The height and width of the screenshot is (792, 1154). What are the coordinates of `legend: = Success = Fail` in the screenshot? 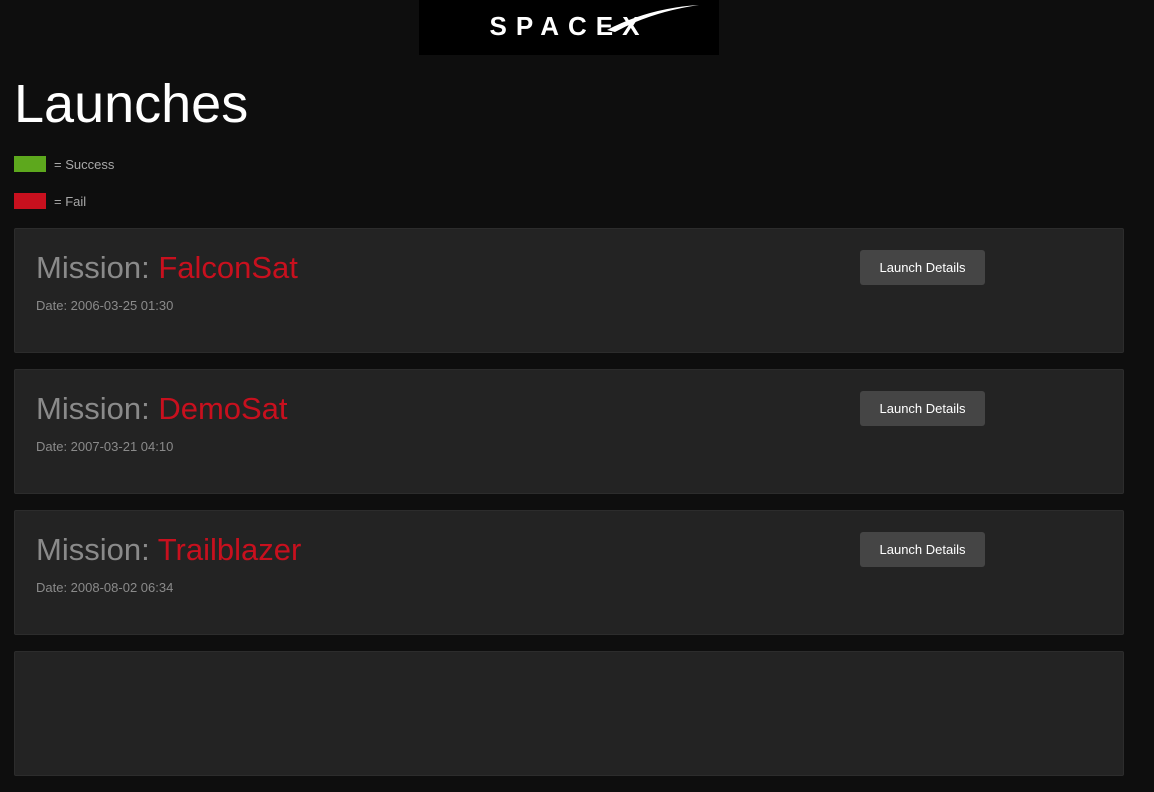 It's located at (64, 193).